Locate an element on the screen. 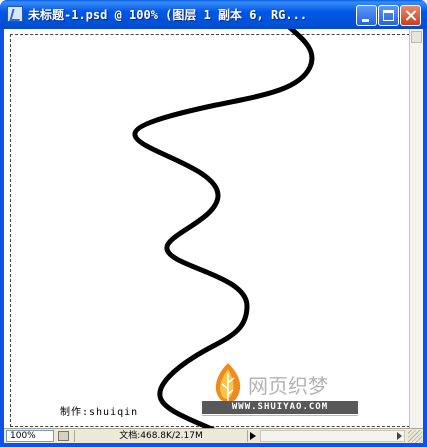 This screenshot has width=427, height=447. status-menu-arrow-icon is located at coordinates (253, 436).